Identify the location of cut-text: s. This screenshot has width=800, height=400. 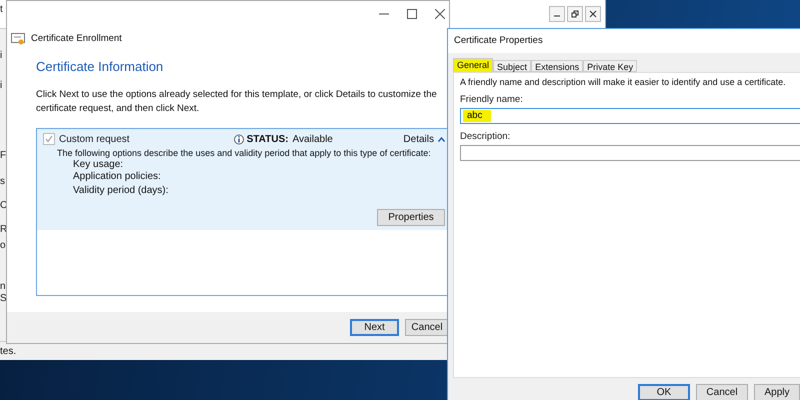
(2, 181).